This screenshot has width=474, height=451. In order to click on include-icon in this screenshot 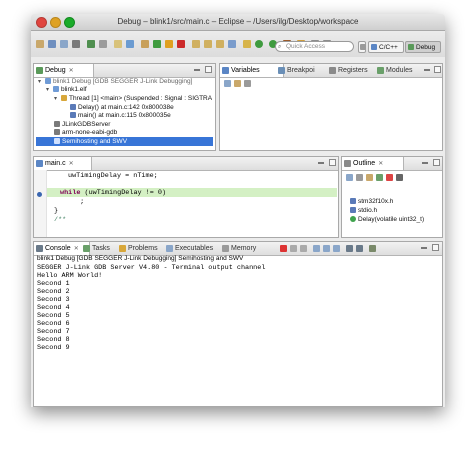, I will do `click(353, 210)`.